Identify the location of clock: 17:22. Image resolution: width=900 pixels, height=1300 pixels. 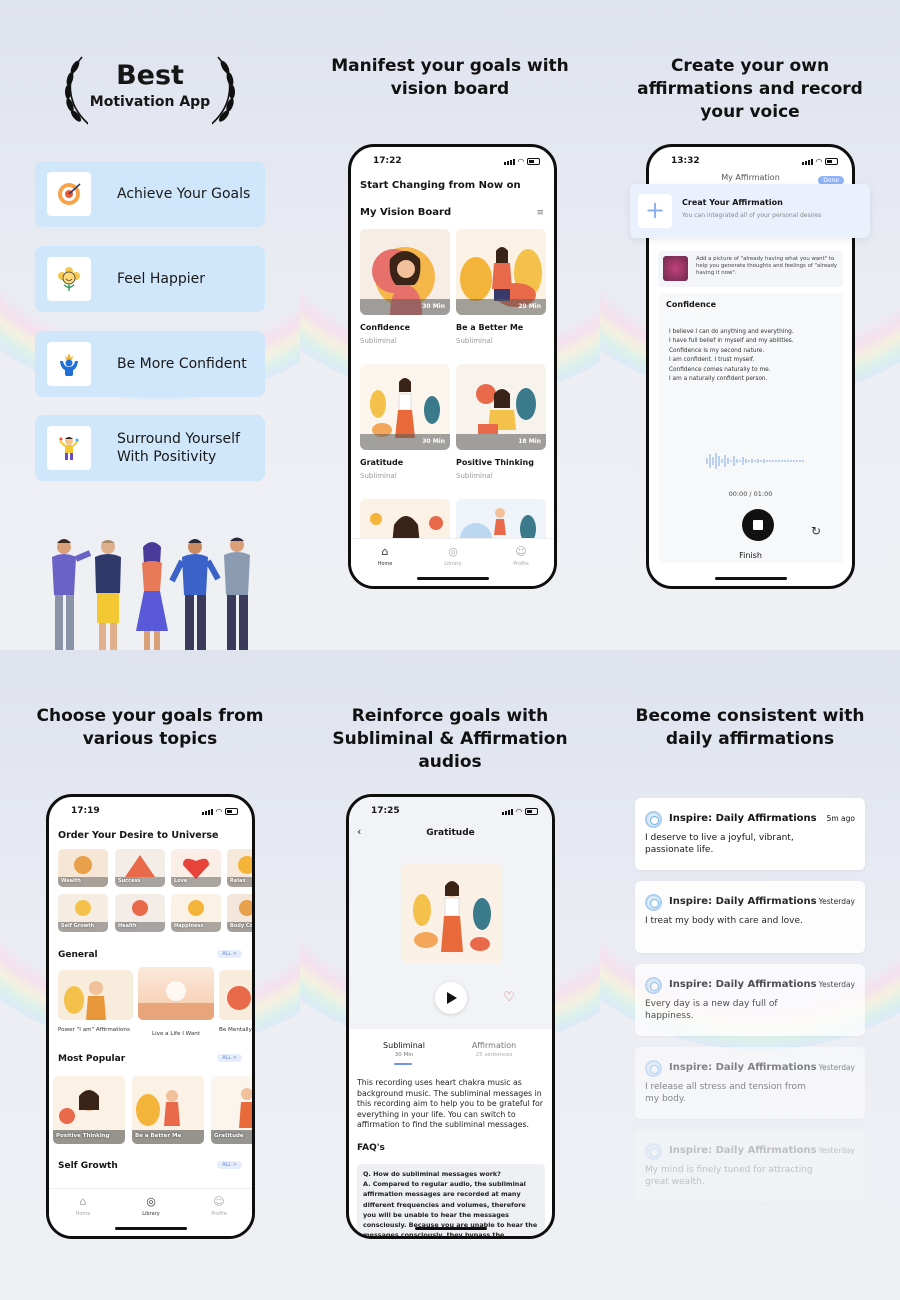
(387, 161).